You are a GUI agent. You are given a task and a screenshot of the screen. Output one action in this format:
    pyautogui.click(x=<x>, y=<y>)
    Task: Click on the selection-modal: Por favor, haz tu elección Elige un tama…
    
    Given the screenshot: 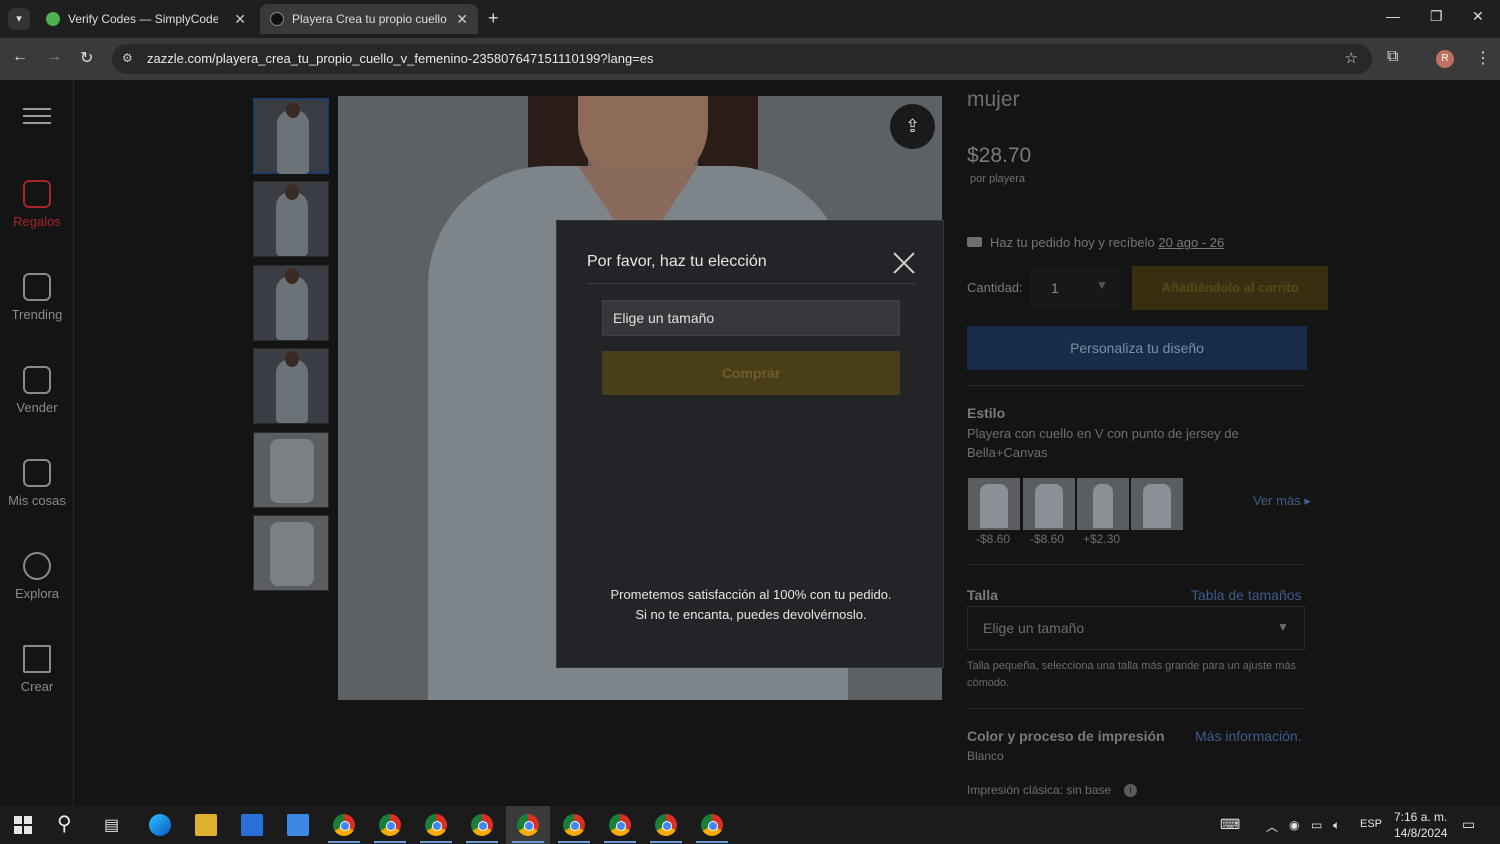 What is the action you would take?
    pyautogui.click(x=750, y=444)
    